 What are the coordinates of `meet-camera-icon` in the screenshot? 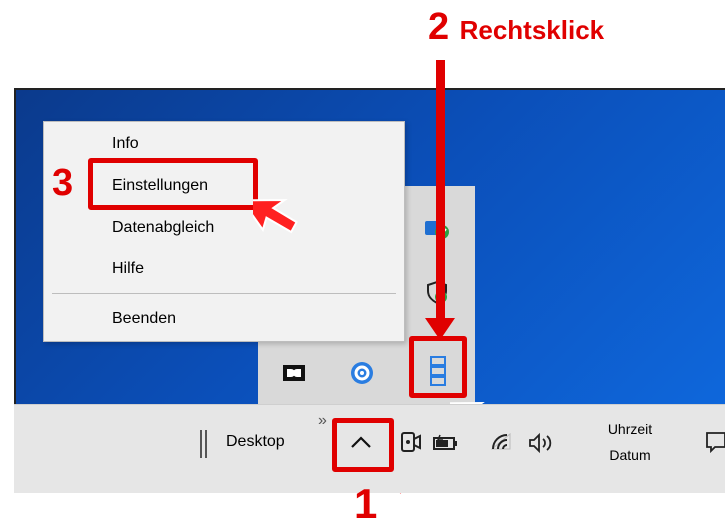 It's located at (411, 442).